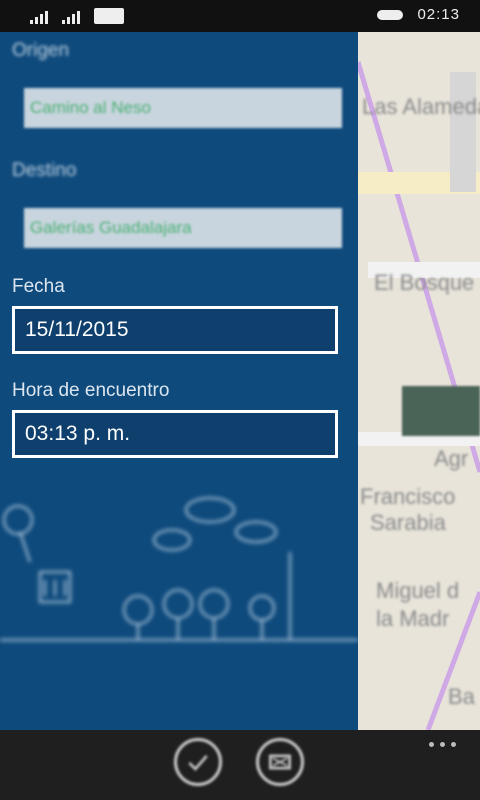  I want to click on app-bar, so click(240, 765).